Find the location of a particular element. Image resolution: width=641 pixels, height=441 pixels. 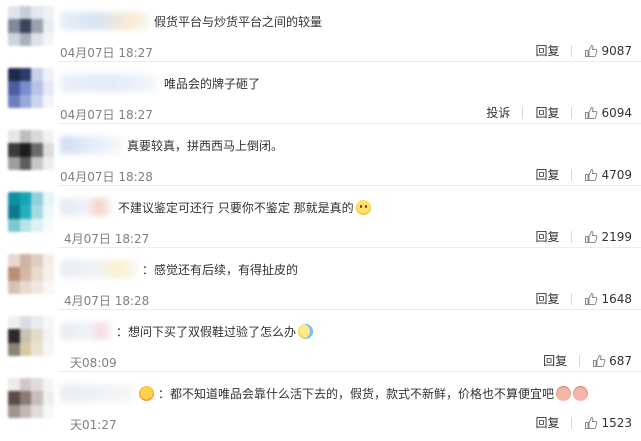

like-button: 1648 is located at coordinates (608, 299).